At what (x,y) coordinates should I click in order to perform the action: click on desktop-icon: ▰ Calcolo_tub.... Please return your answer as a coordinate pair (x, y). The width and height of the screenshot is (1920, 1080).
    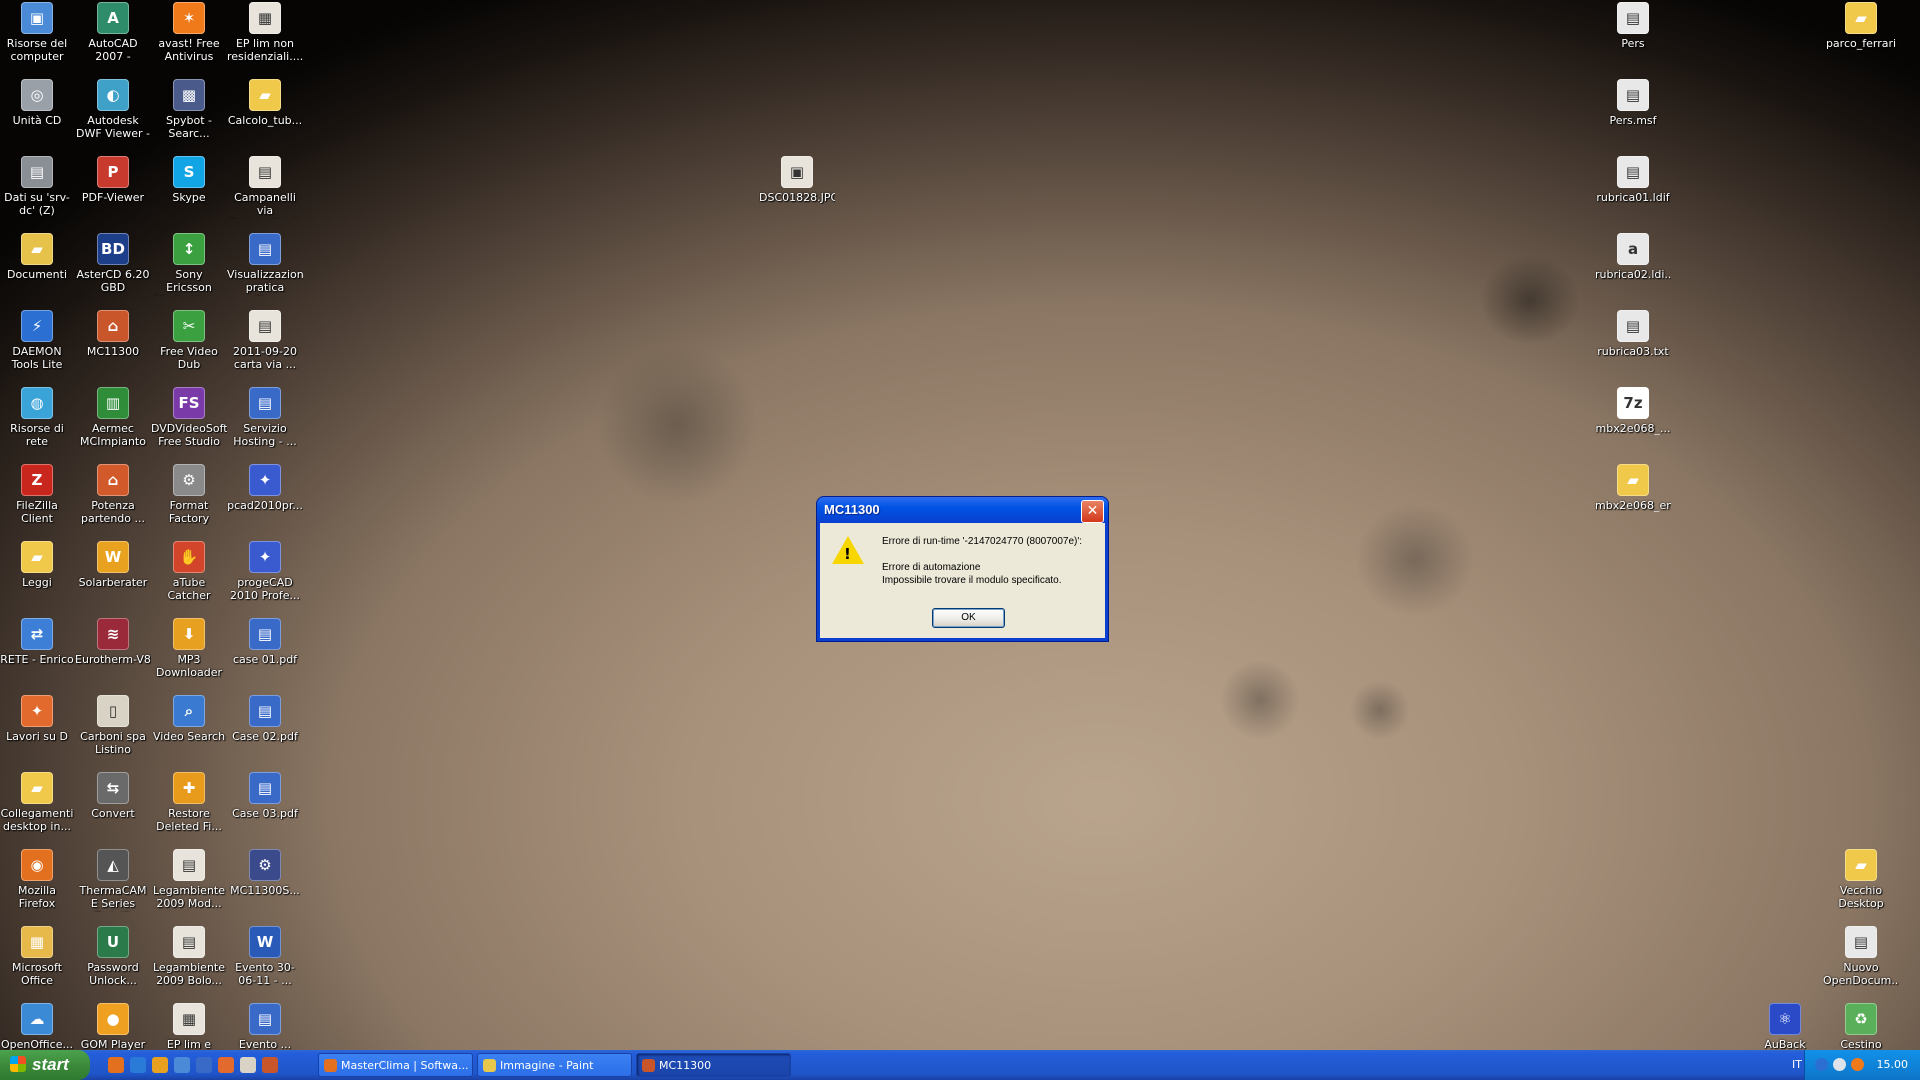
    Looking at the image, I should click on (265, 102).